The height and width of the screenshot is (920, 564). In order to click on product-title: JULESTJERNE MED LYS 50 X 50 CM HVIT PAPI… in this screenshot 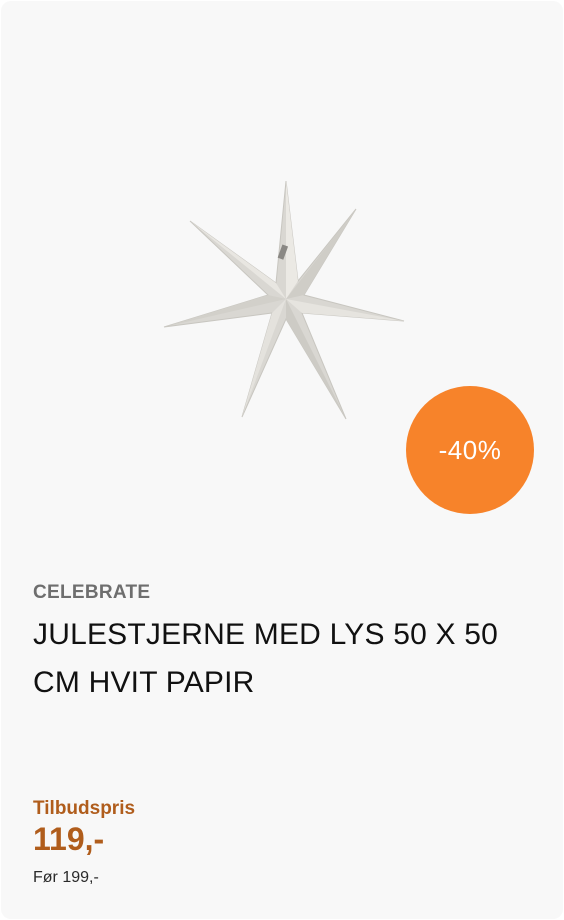, I will do `click(288, 659)`.